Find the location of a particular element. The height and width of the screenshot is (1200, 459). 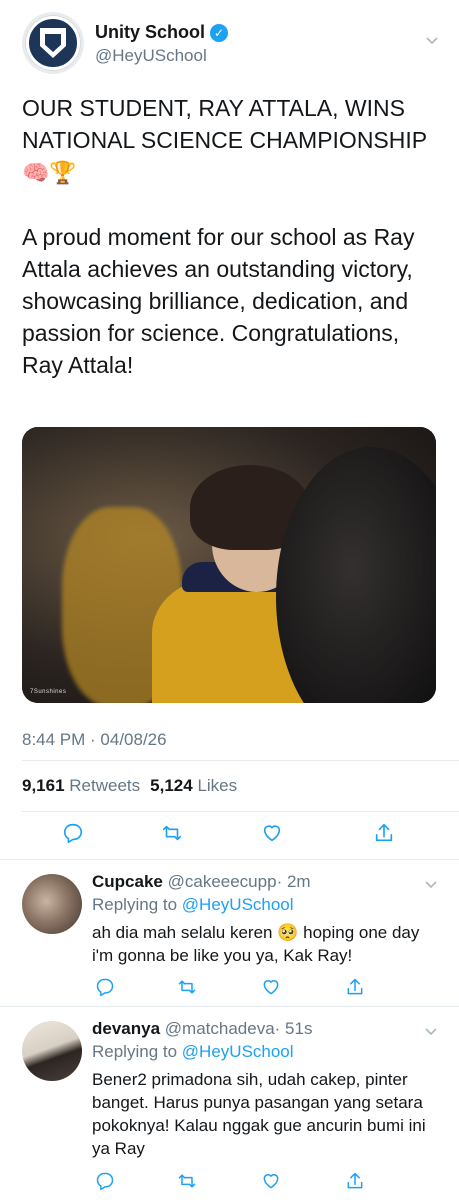

retweet-button is located at coordinates (172, 833).